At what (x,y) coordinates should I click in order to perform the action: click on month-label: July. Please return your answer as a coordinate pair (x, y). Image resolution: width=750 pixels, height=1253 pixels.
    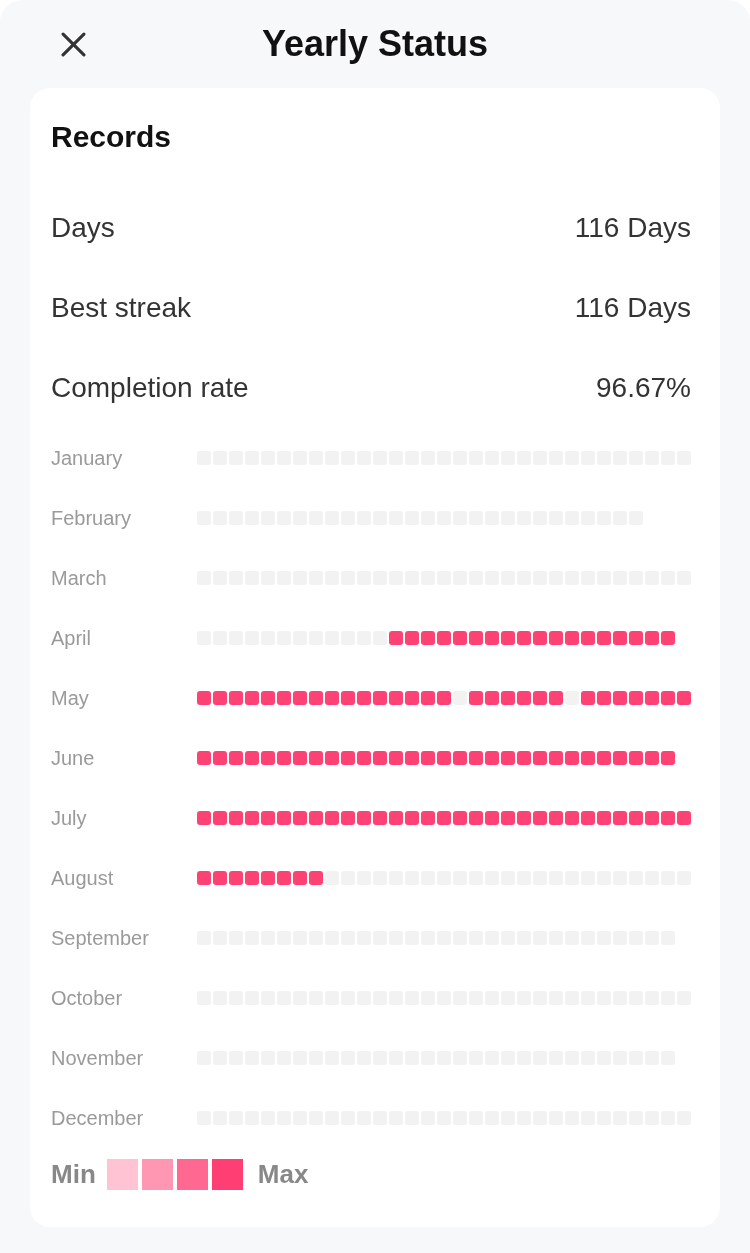
    Looking at the image, I should click on (69, 818).